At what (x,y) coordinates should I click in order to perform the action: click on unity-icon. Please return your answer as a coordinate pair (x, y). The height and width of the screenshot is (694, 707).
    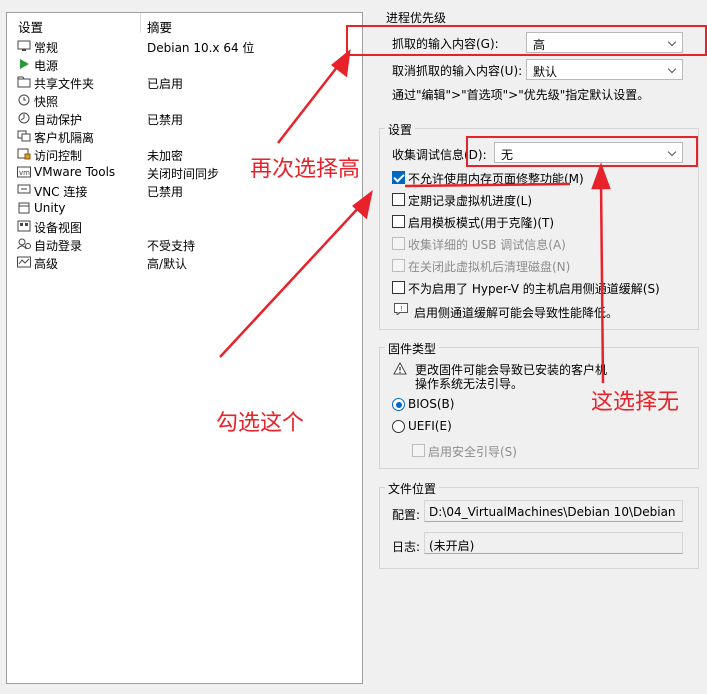
    Looking at the image, I should click on (24, 208).